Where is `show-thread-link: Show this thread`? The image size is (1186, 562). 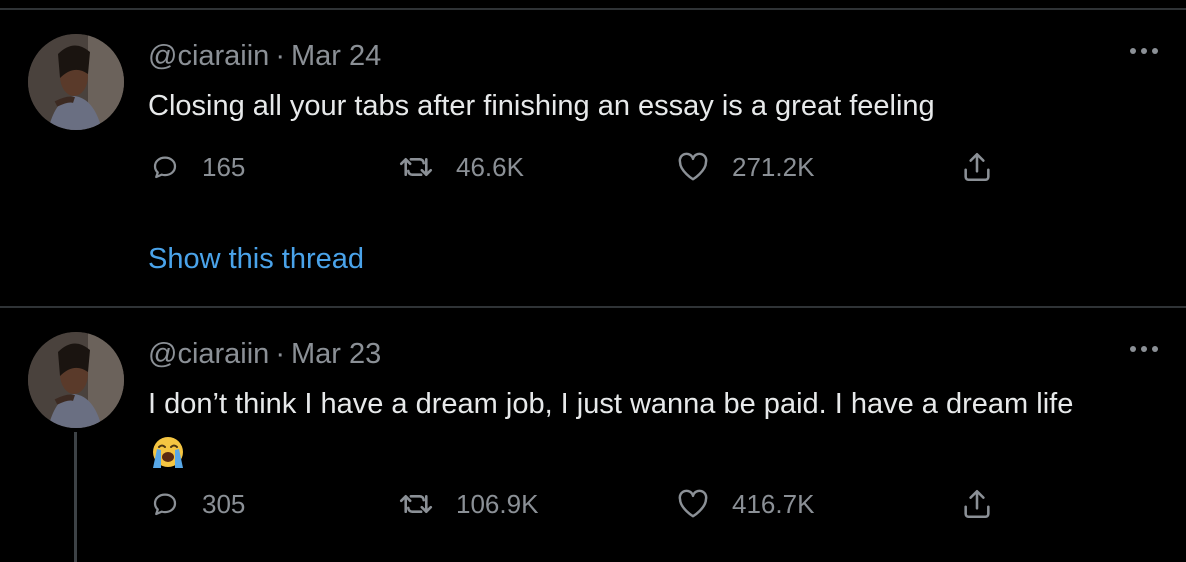 show-thread-link: Show this thread is located at coordinates (256, 259).